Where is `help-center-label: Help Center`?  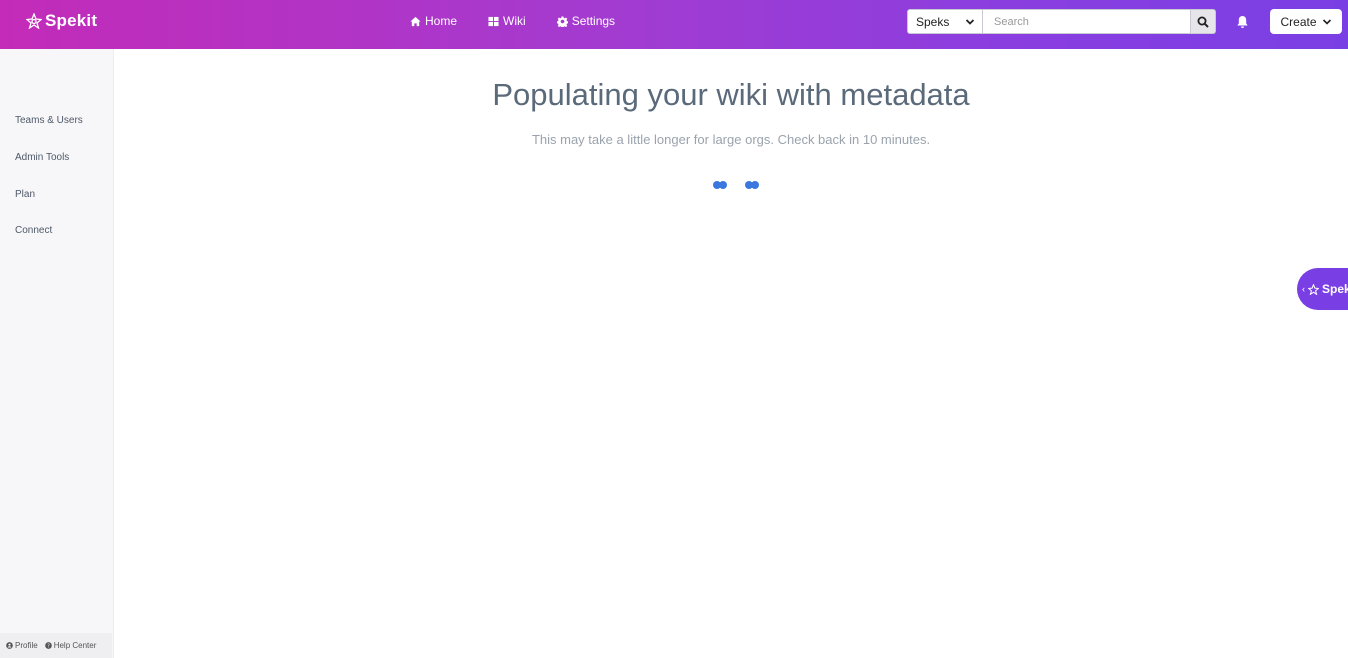 help-center-label: Help Center is located at coordinates (75, 645).